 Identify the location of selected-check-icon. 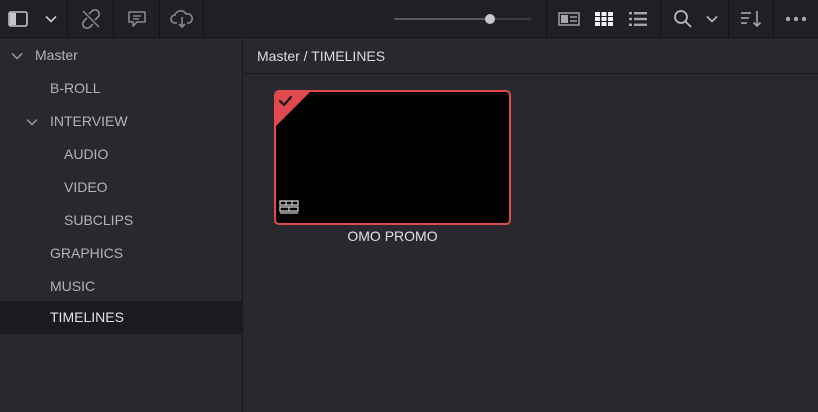
(293, 109).